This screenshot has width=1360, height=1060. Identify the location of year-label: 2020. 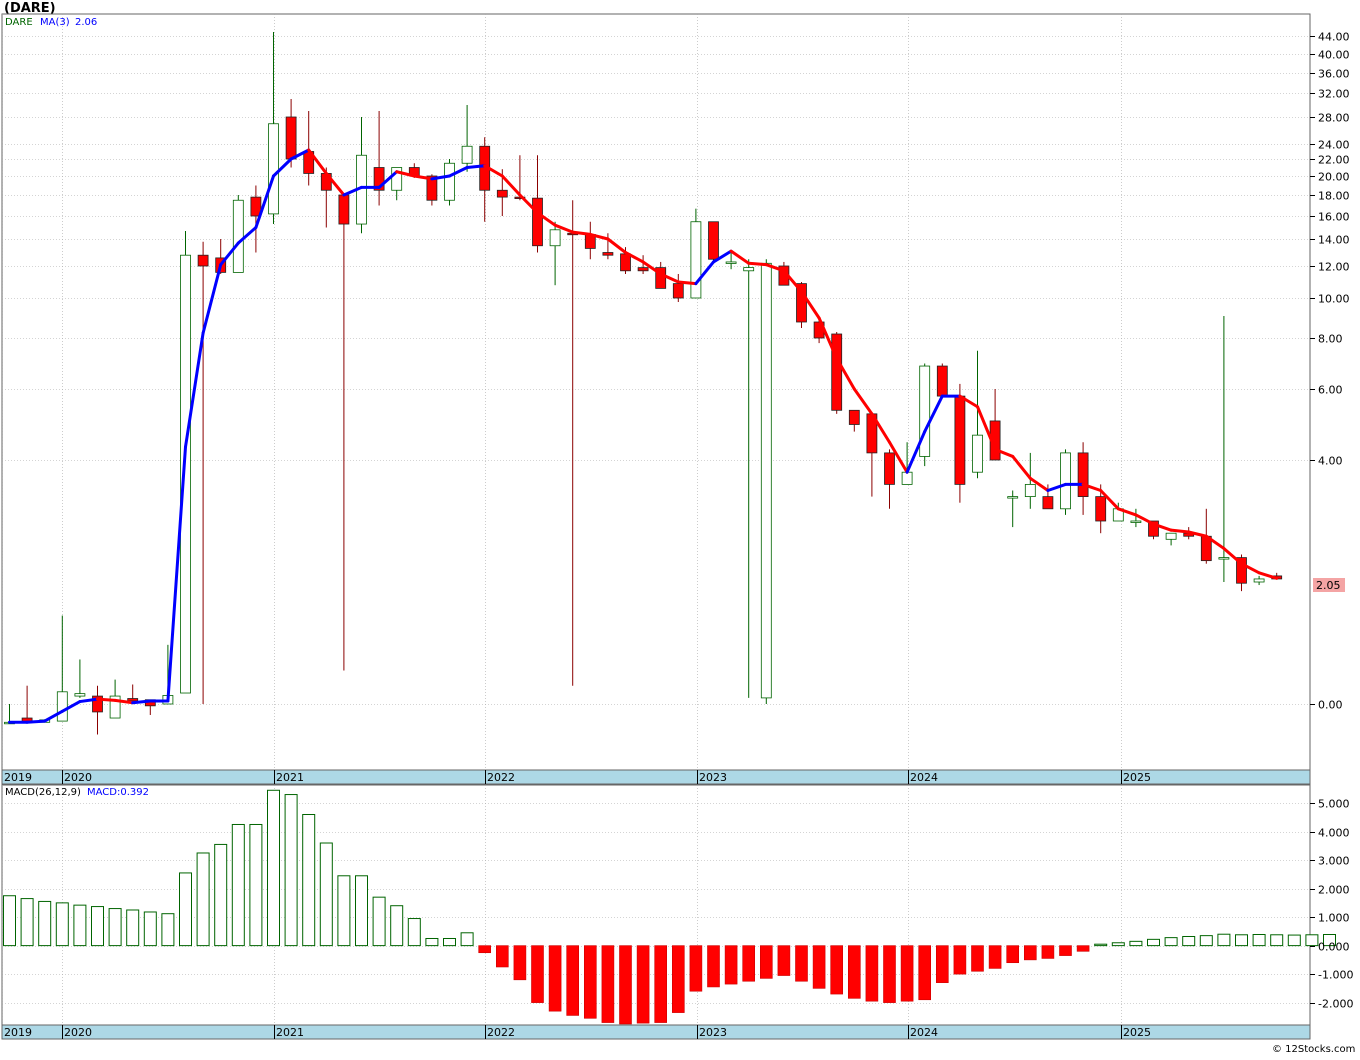
(78, 777).